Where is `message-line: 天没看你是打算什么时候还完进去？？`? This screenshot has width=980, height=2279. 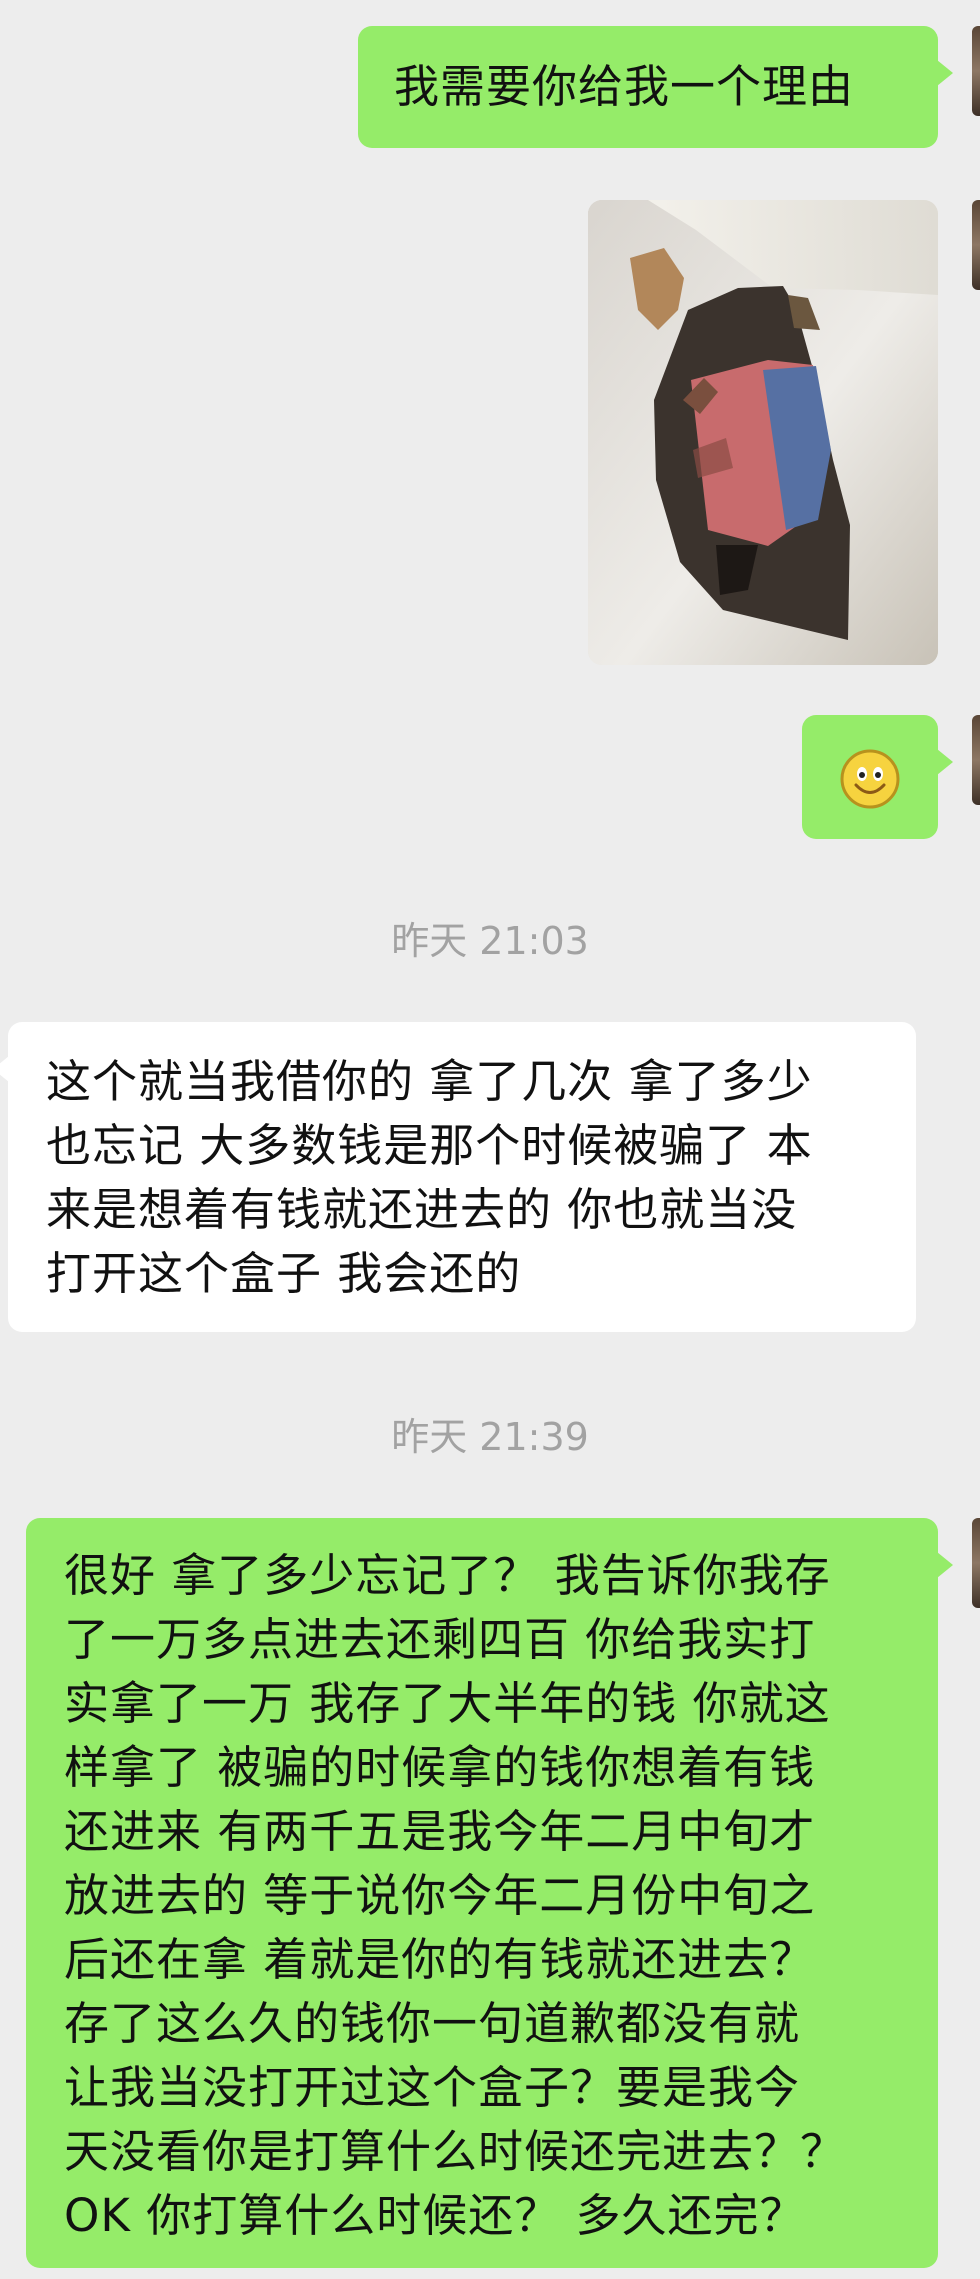 message-line: 天没看你是打算什么时候还完进去？？ is located at coordinates (455, 2151).